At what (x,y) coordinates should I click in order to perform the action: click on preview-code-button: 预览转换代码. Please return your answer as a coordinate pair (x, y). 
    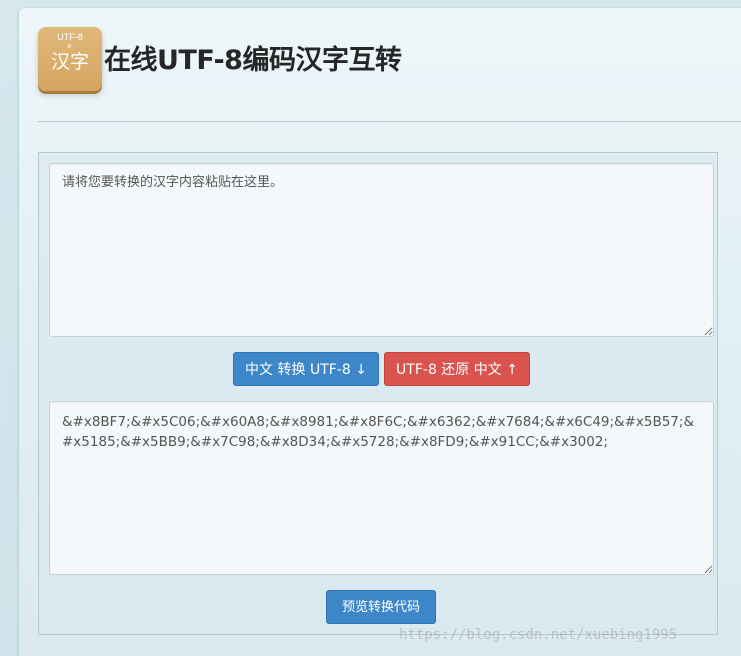
    Looking at the image, I should click on (381, 607).